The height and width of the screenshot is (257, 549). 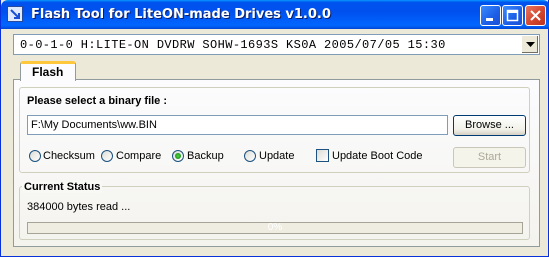 I want to click on start-button: Start, so click(x=489, y=157).